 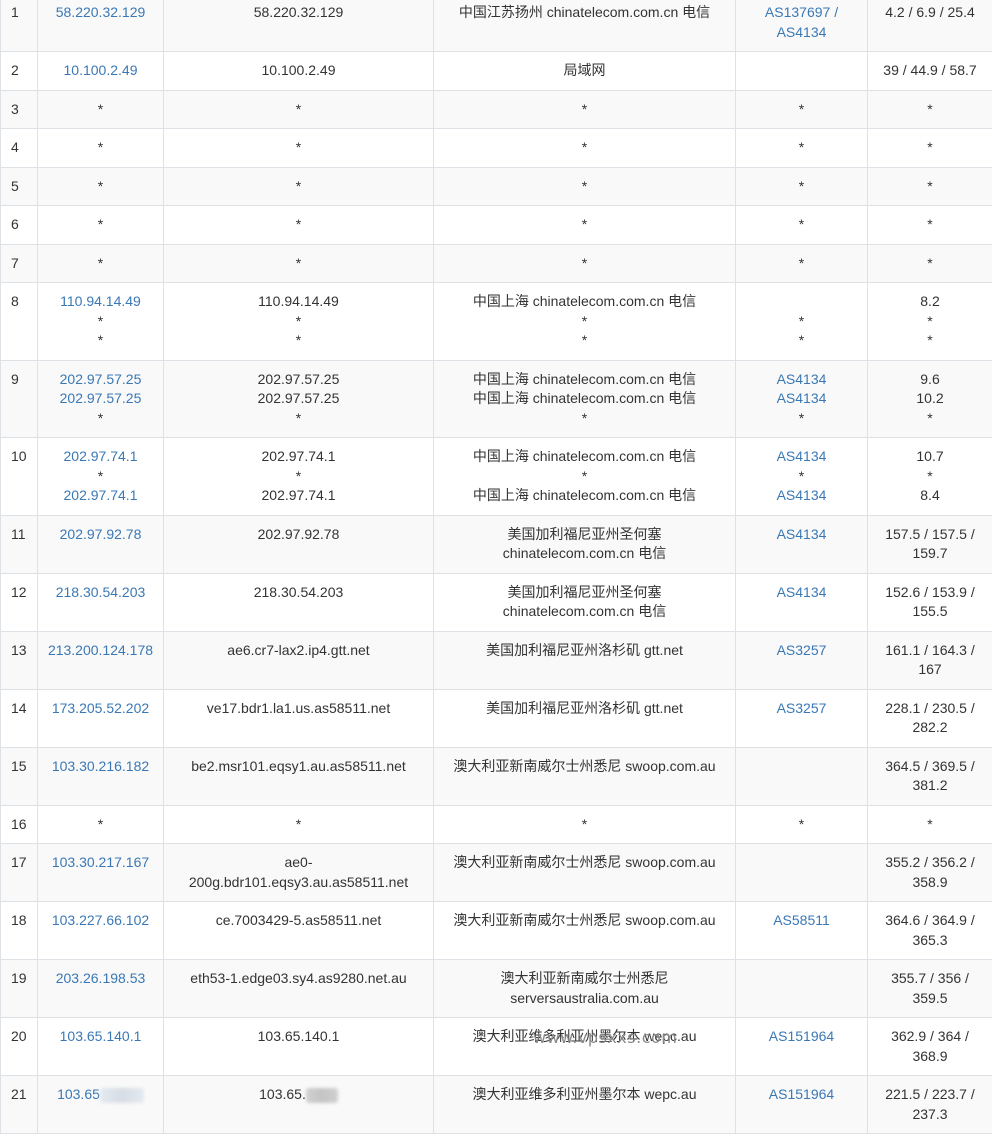 What do you see at coordinates (299, 26) in the screenshot?
I see `hop-hostname-cell: 58.220.32.129` at bounding box center [299, 26].